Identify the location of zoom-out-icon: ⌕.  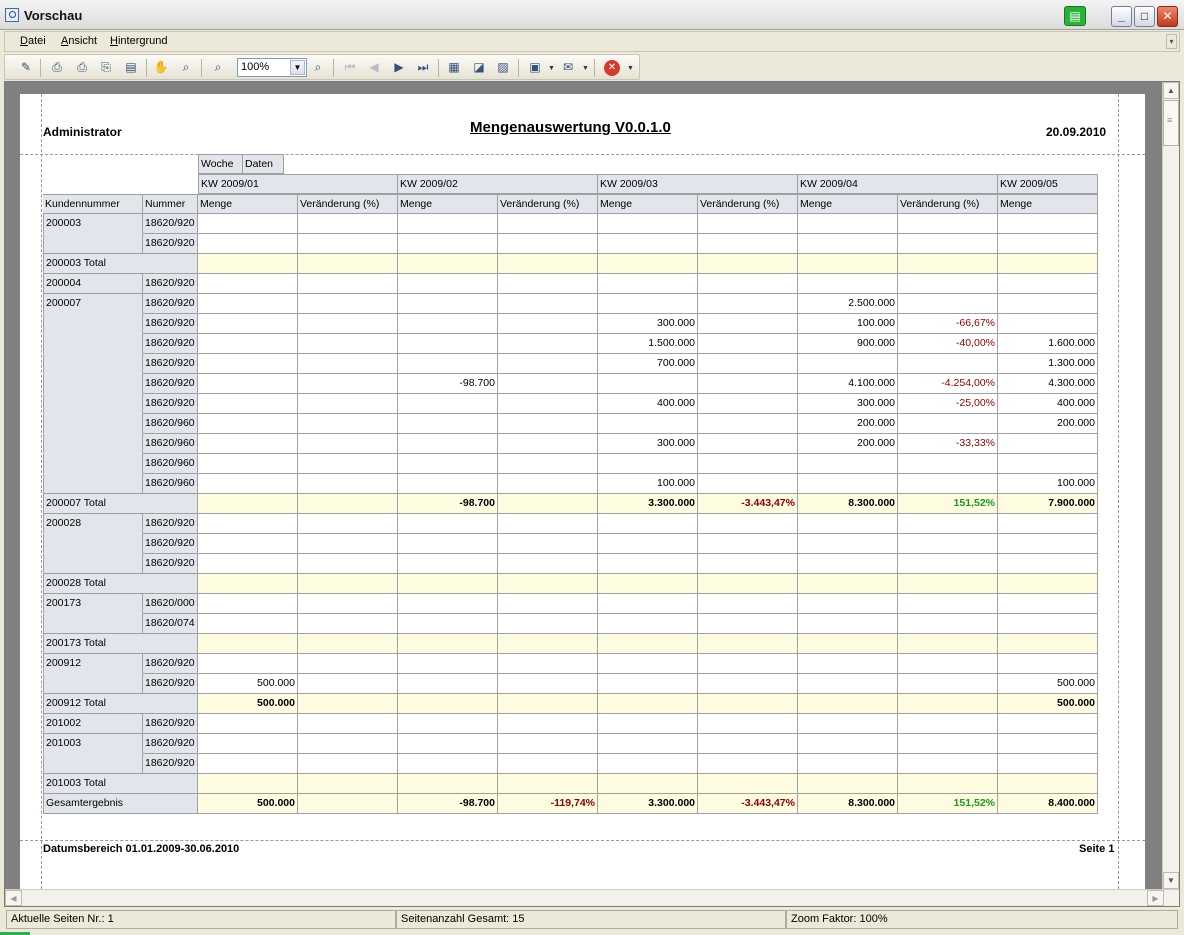
(218, 67).